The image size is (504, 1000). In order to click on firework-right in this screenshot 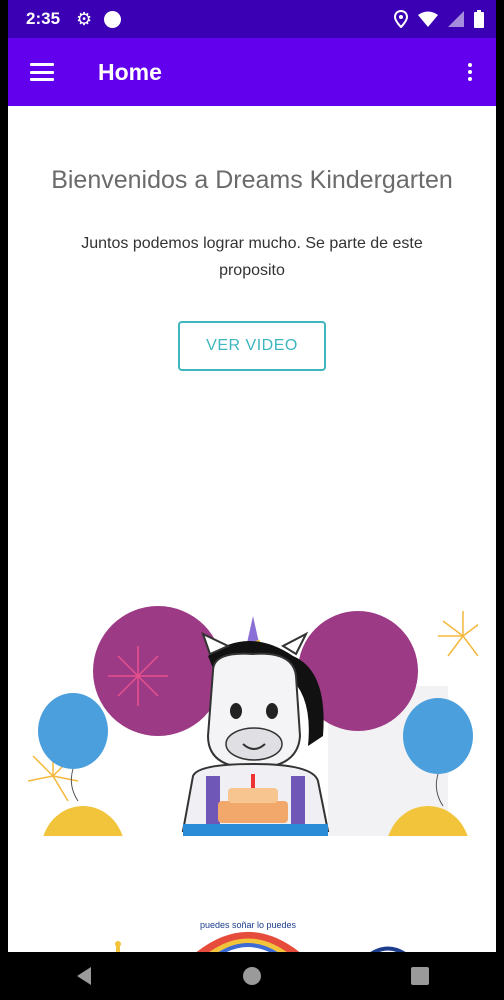, I will do `click(458, 634)`.